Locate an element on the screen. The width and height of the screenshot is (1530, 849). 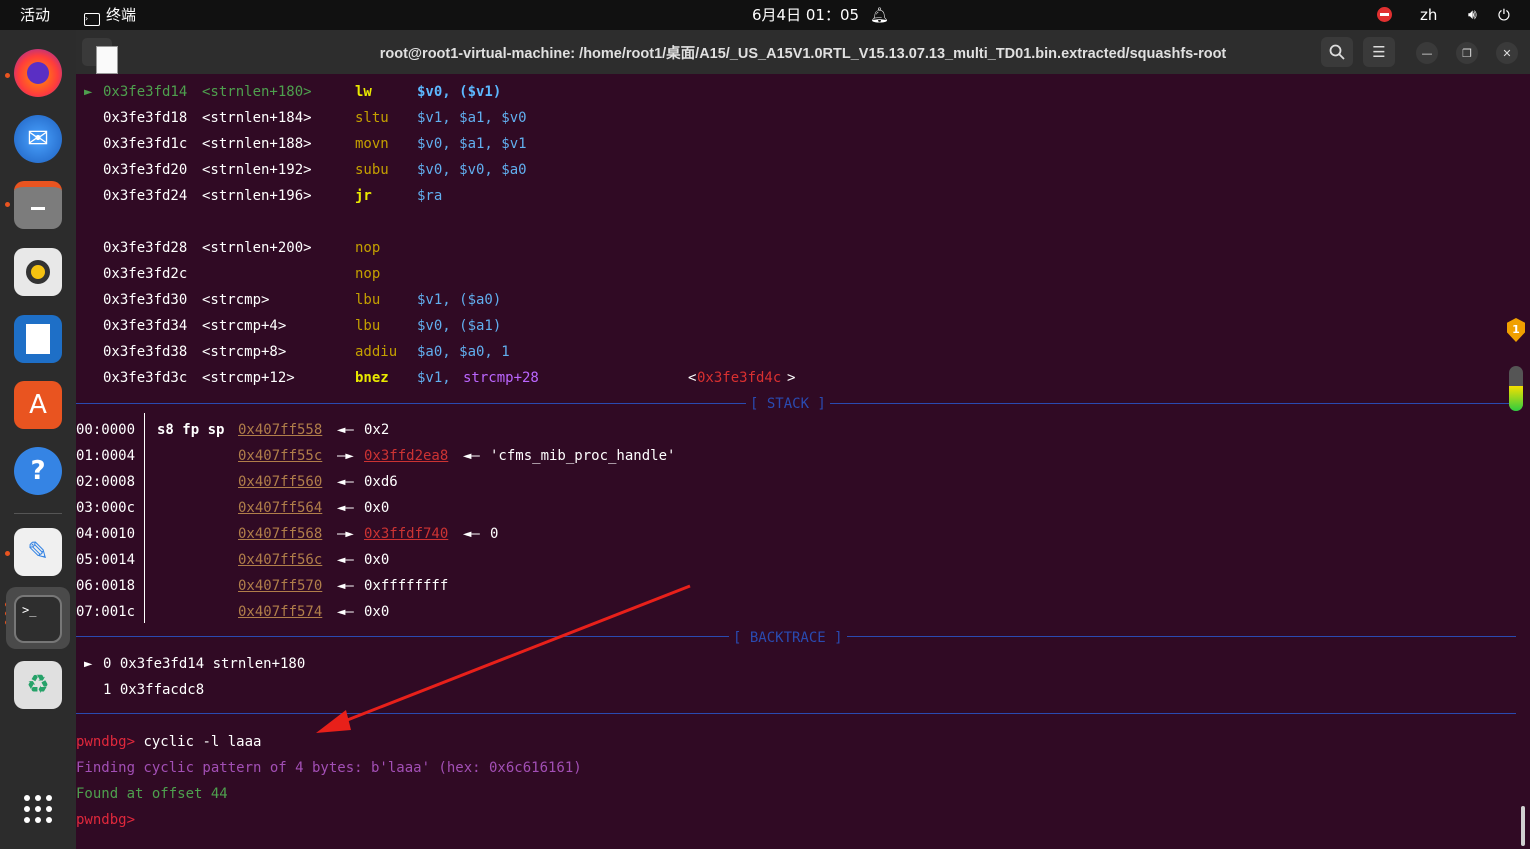
search-icon is located at coordinates (1337, 52).